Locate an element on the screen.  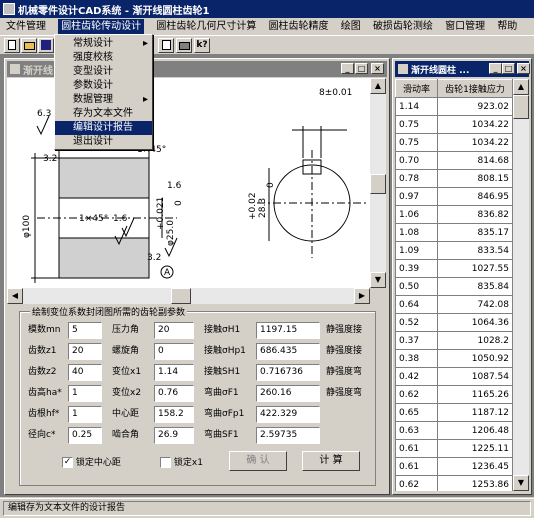
table-row: 0.61 1225.11 is located at coordinates (454, 448).